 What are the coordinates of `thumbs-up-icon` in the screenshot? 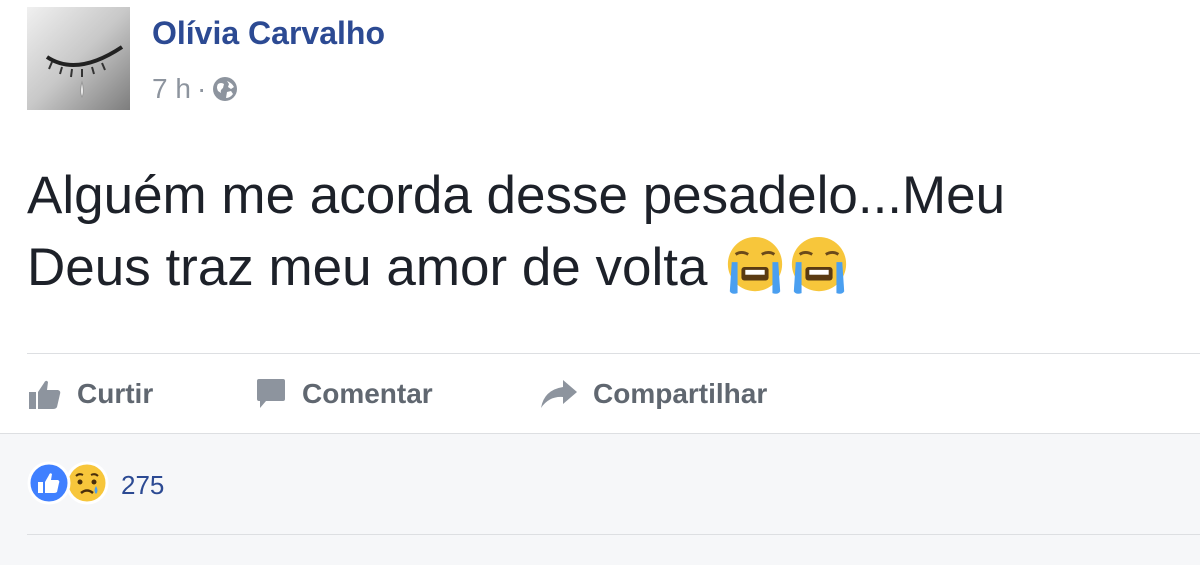 It's located at (45, 394).